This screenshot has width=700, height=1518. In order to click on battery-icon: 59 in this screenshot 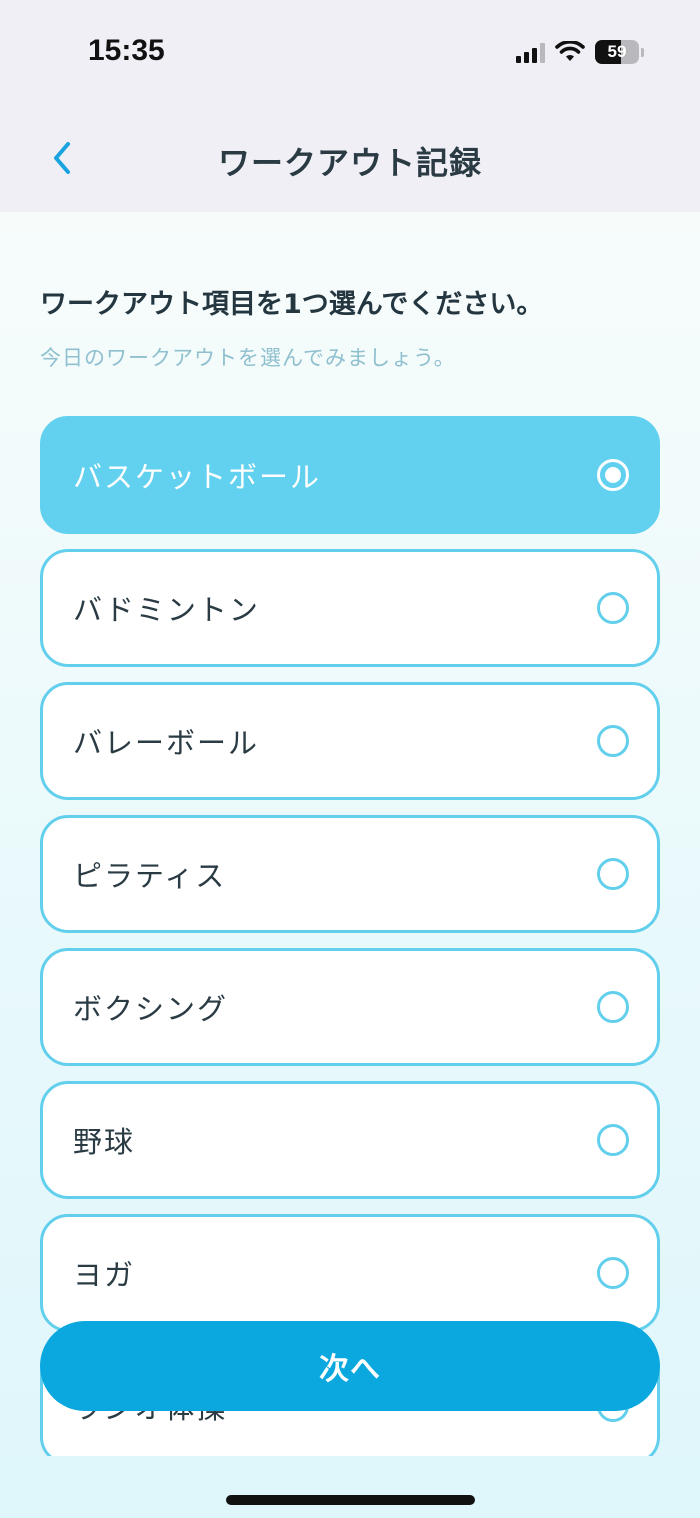, I will do `click(617, 52)`.